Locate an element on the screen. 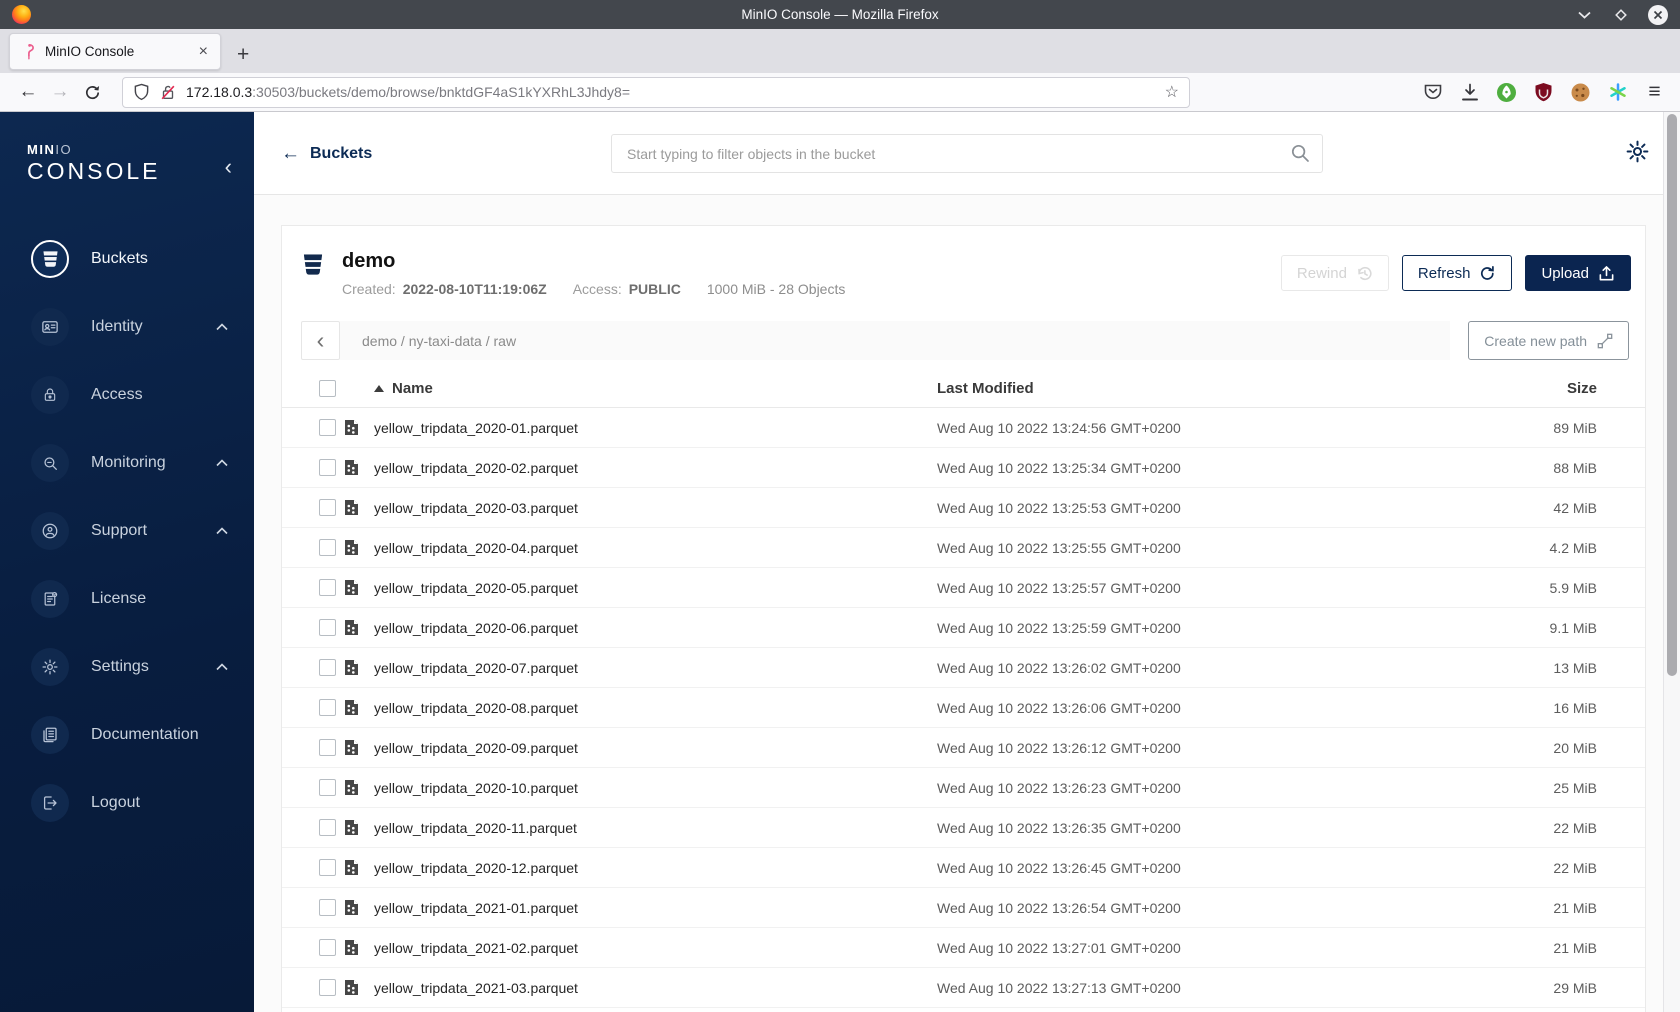 This screenshot has height=1012, width=1680. preferences-gear-icon is located at coordinates (1637, 151).